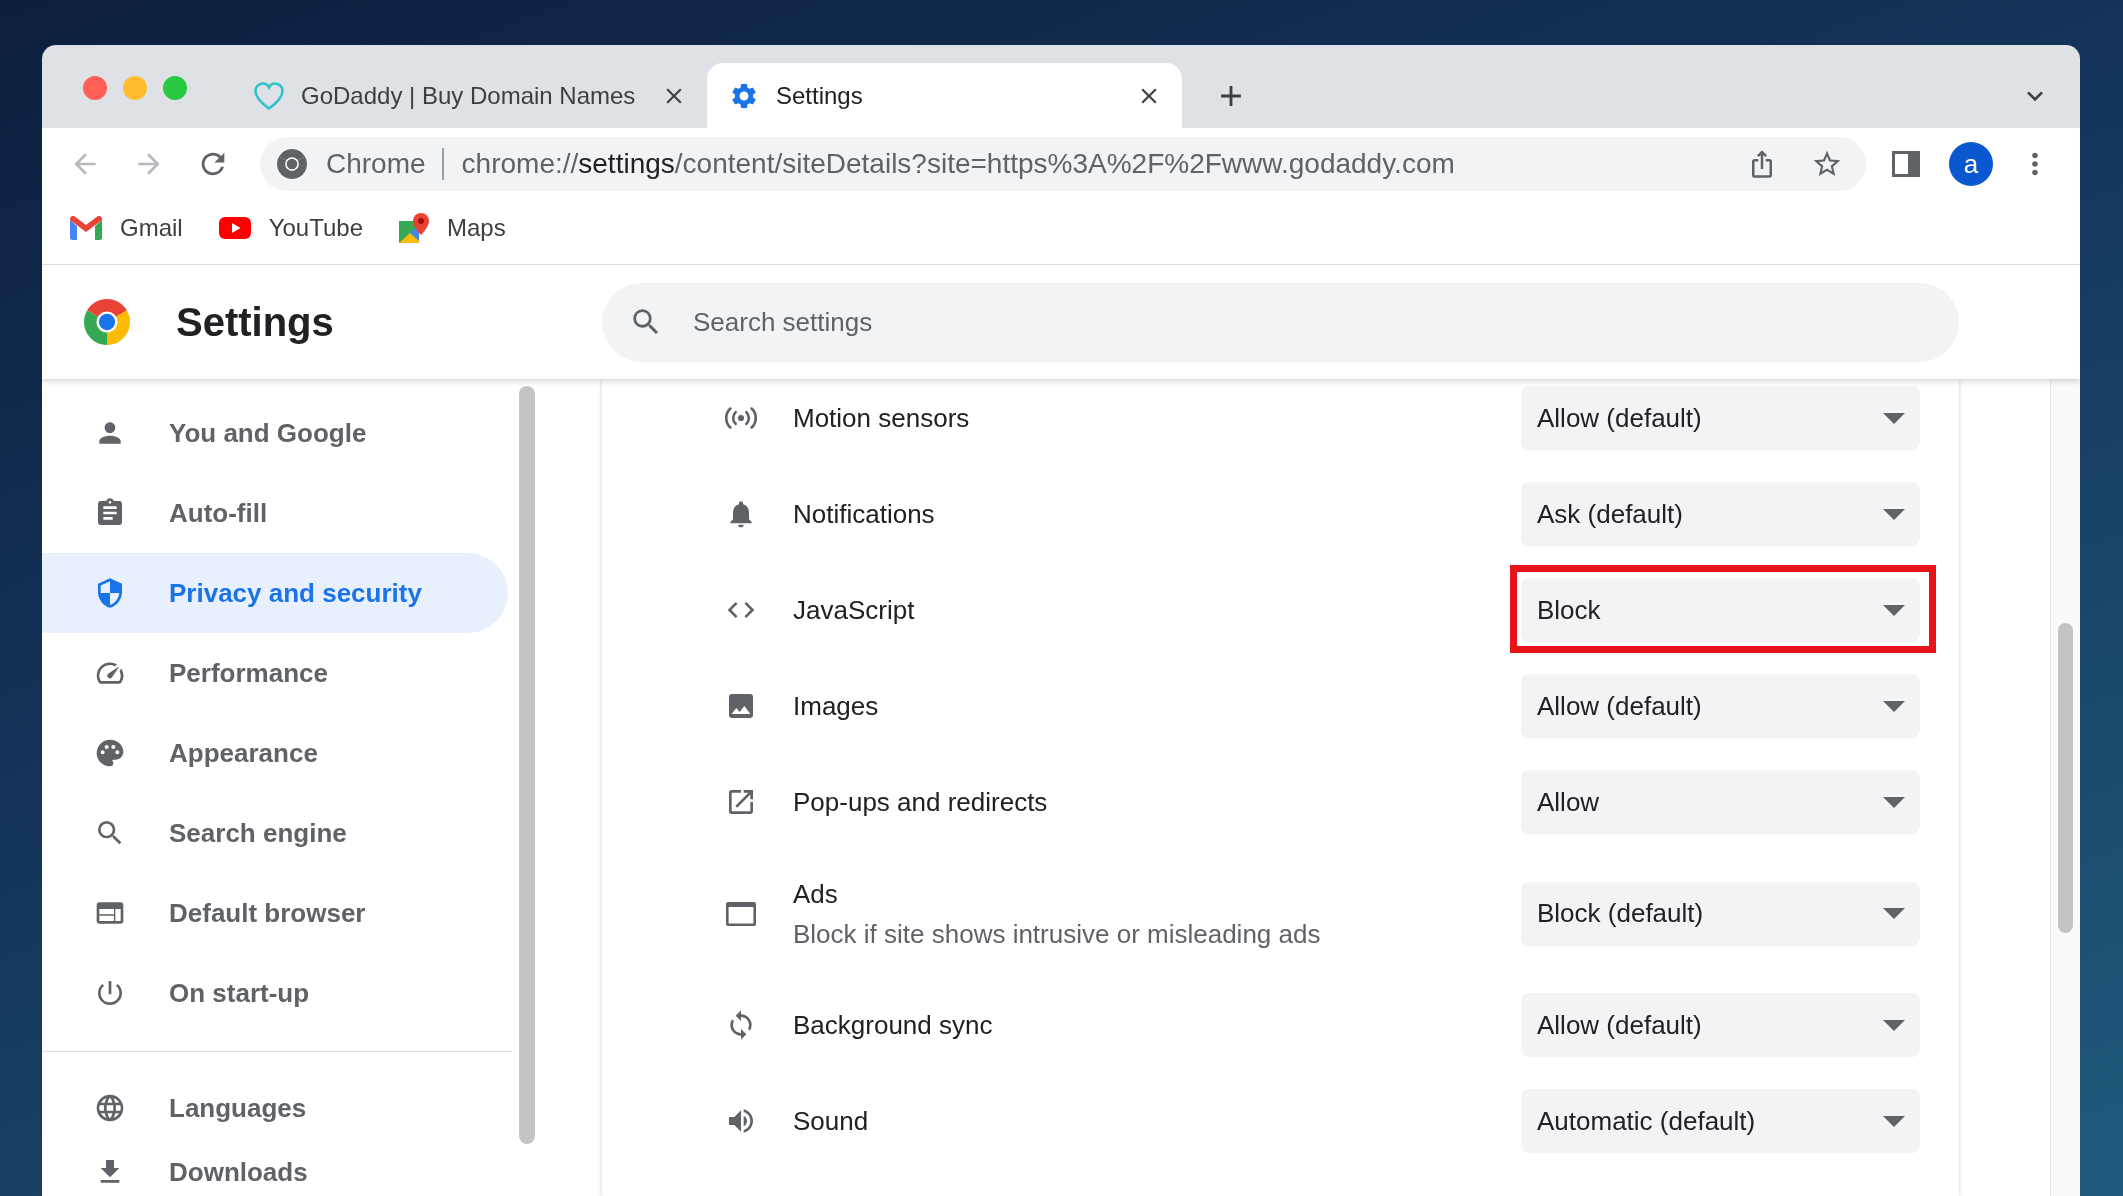 The height and width of the screenshot is (1196, 2123). I want to click on sidebar-item: Default browser, so click(275, 913).